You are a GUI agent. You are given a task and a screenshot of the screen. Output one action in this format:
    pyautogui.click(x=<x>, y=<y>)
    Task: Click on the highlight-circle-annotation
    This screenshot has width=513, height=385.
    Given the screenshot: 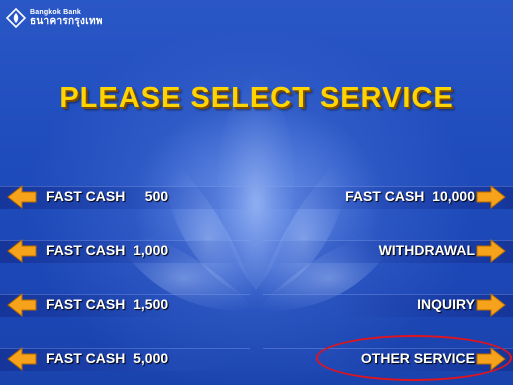 What is the action you would take?
    pyautogui.click(x=414, y=358)
    